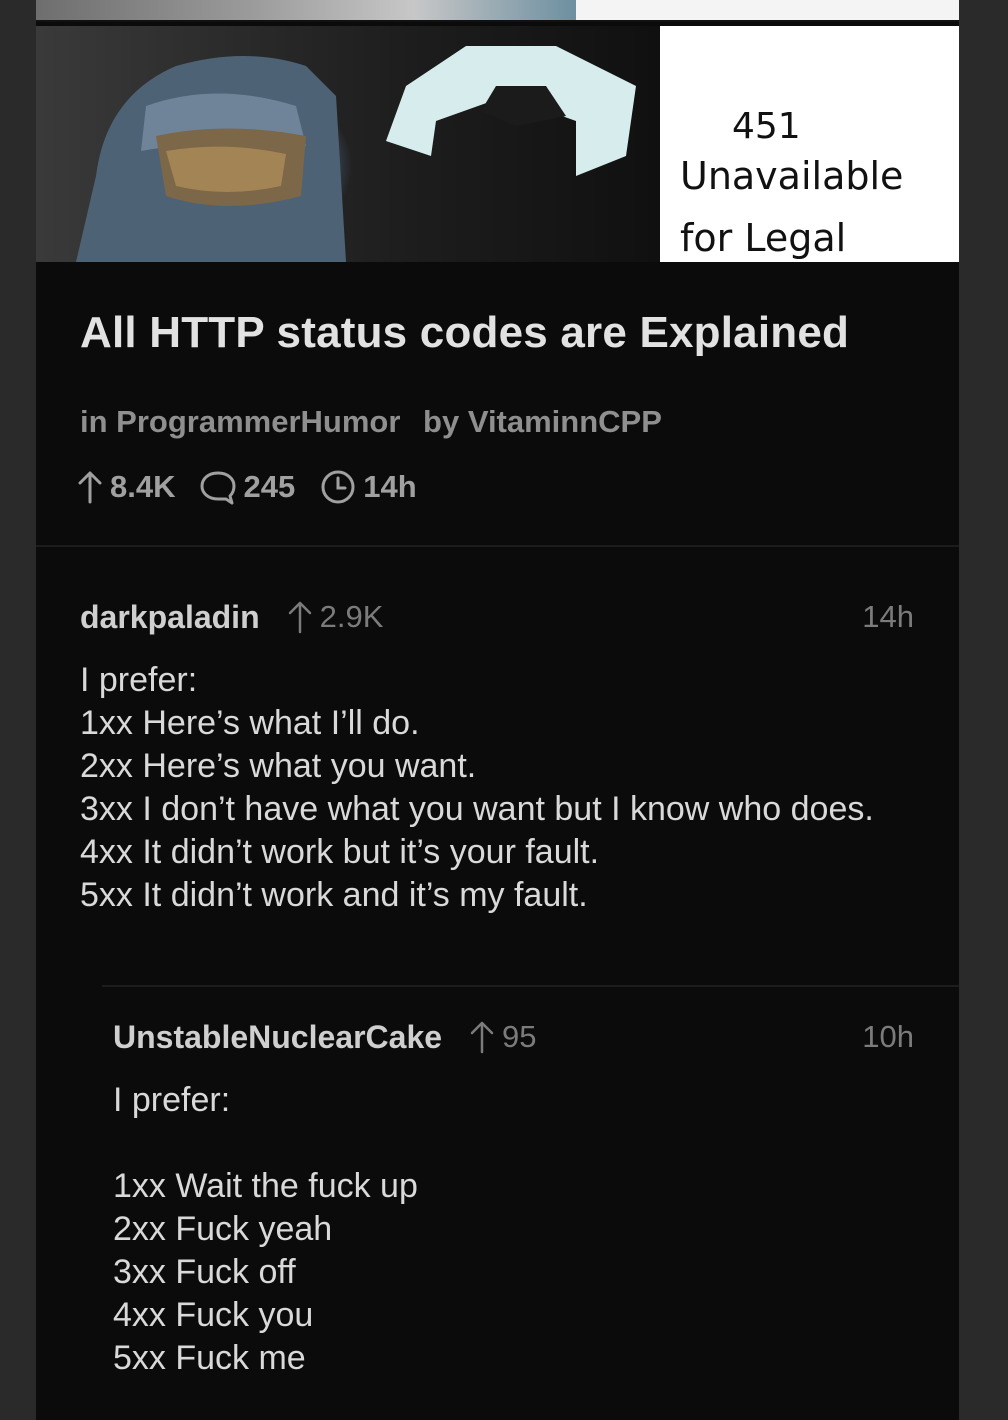  What do you see at coordinates (763, 238) in the screenshot?
I see `caption-line-2: for Legal` at bounding box center [763, 238].